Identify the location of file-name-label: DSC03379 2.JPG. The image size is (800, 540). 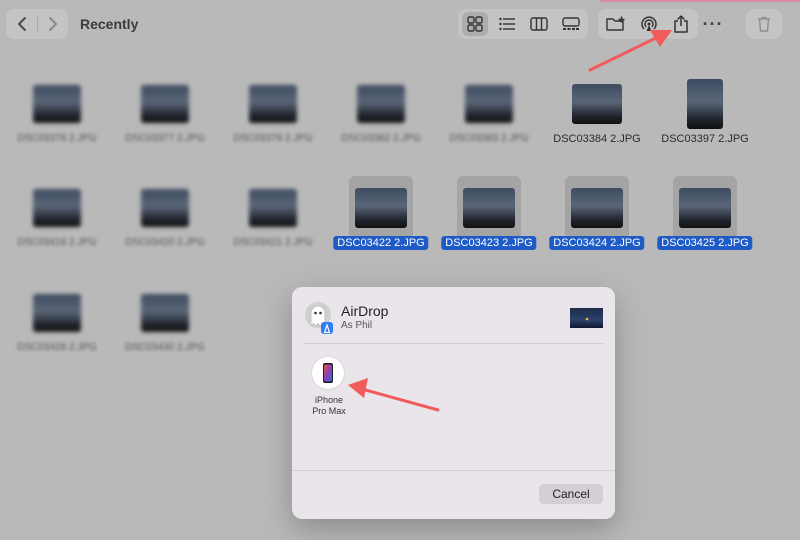
(273, 138).